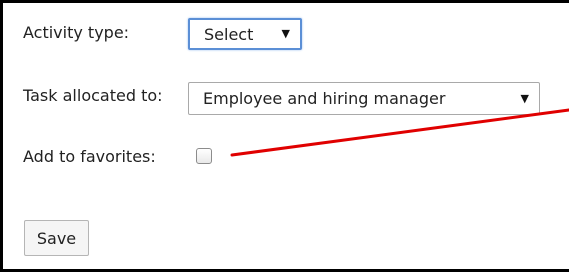 The width and height of the screenshot is (569, 272). I want to click on annotation-arrow, so click(399, 132).